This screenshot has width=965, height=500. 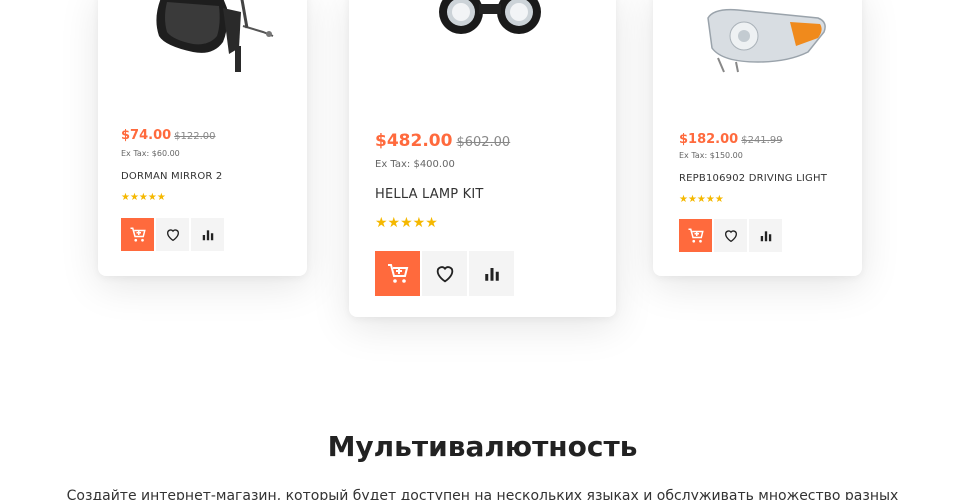 I want to click on ex-tax: Ex Tax: $400.00, so click(x=415, y=164).